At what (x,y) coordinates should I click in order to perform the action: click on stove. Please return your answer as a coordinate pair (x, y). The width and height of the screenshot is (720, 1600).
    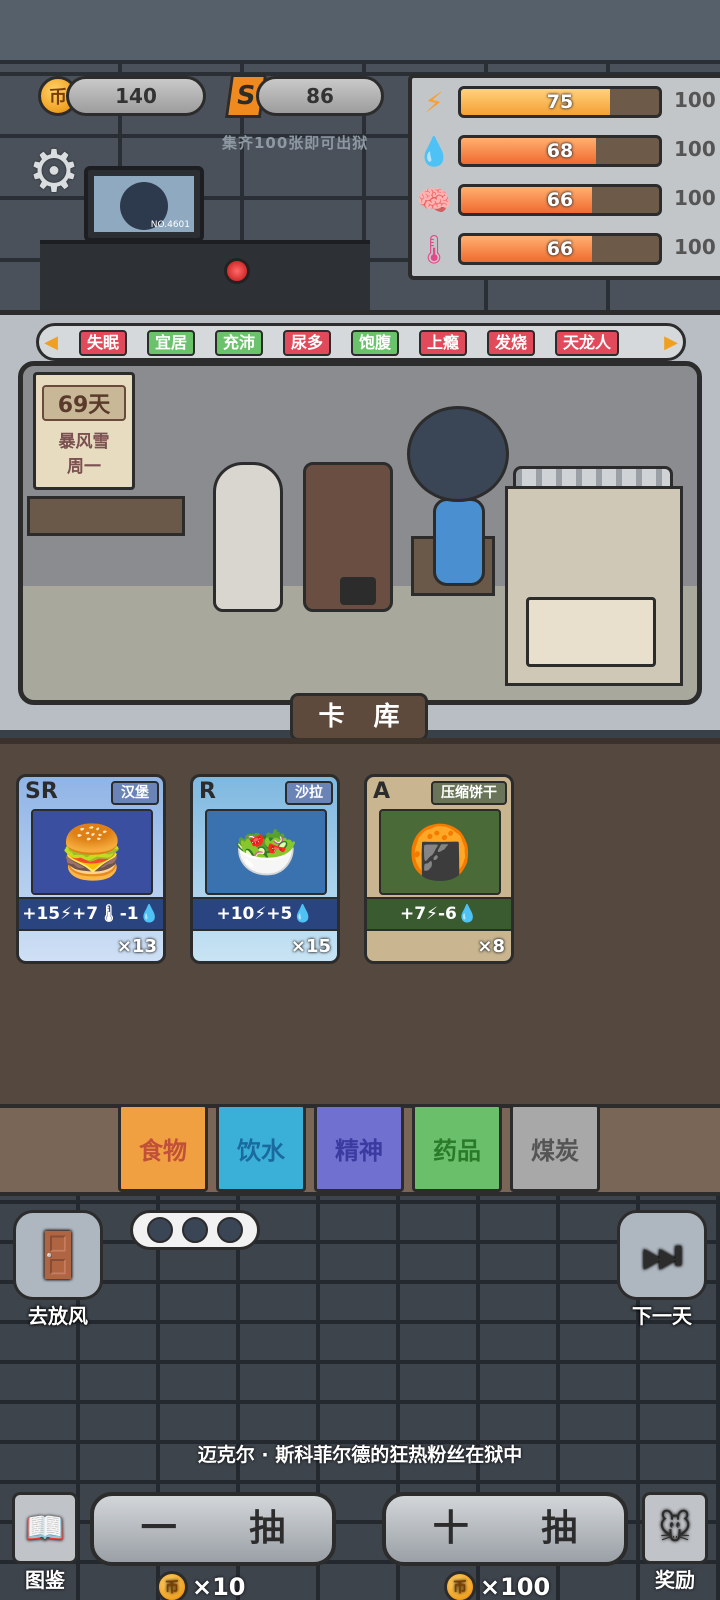
    Looking at the image, I should click on (348, 537).